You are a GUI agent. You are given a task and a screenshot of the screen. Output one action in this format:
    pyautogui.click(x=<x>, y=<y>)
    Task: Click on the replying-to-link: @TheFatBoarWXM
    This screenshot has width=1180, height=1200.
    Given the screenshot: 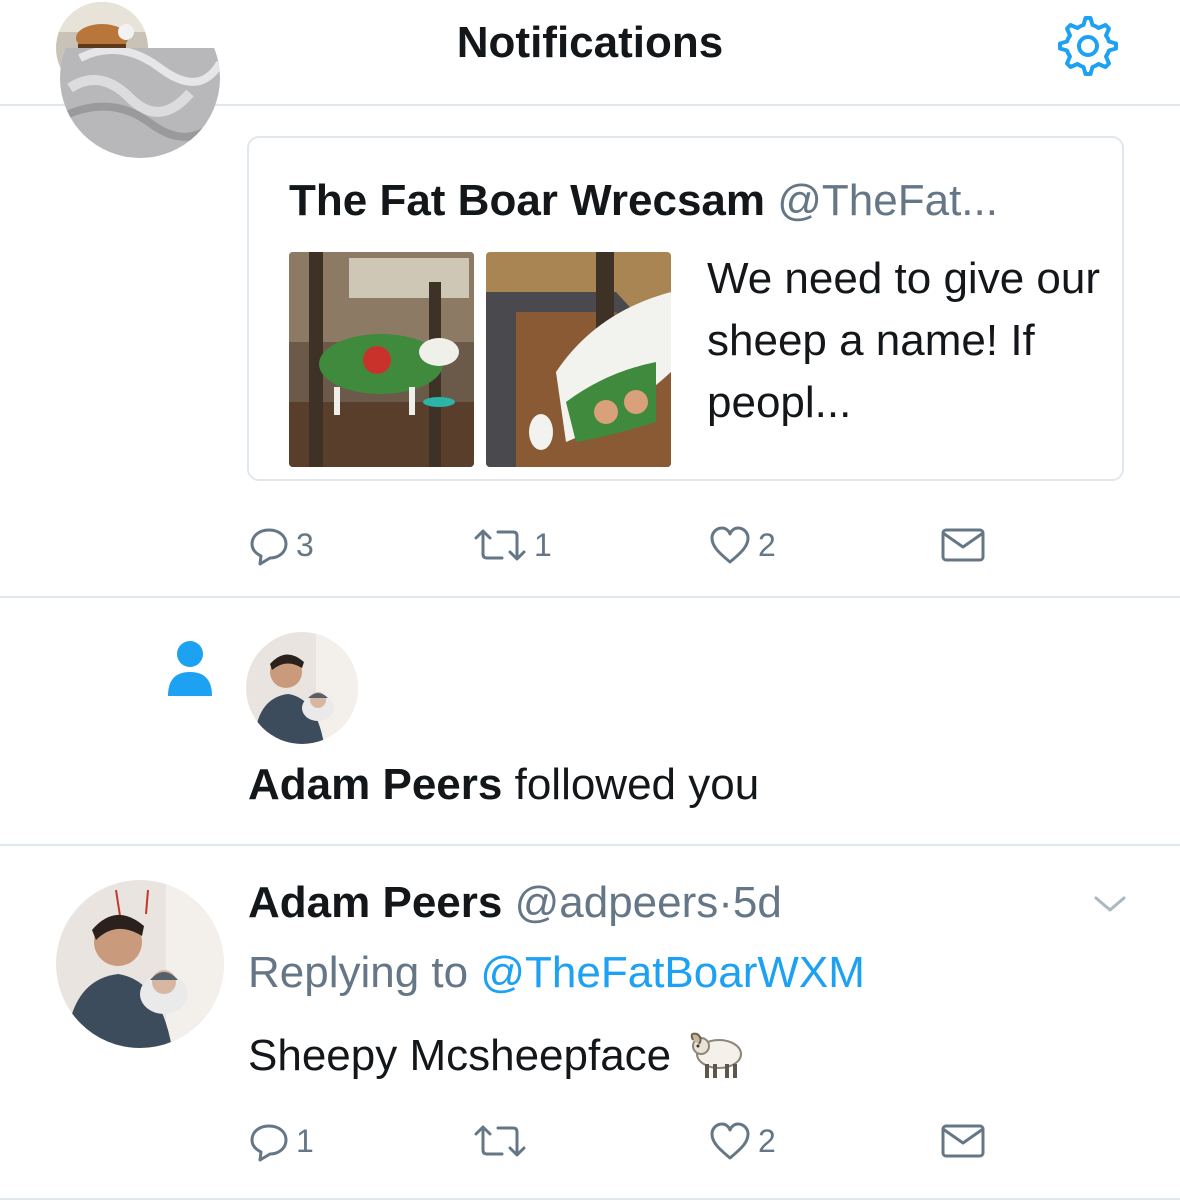 What is the action you would take?
    pyautogui.click(x=672, y=972)
    